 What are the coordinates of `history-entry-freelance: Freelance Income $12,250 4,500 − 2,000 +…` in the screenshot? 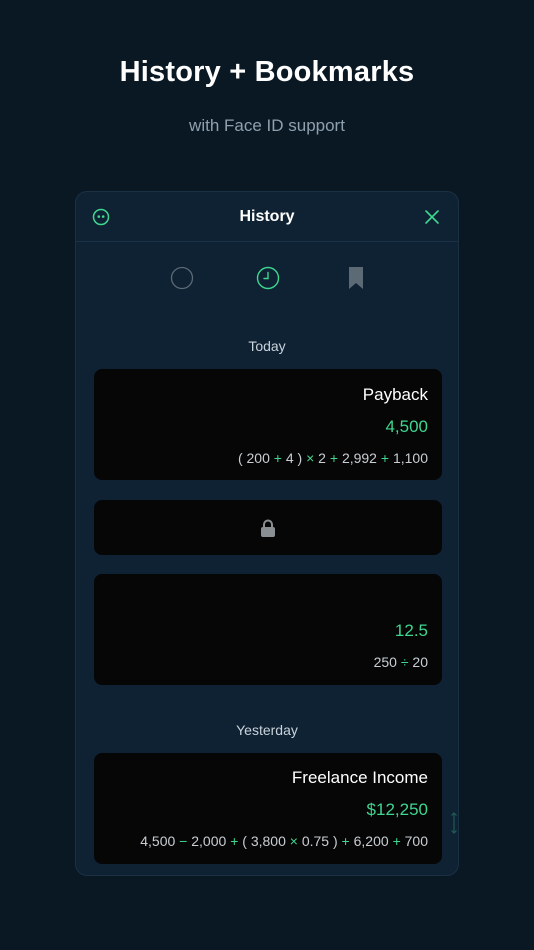 It's located at (268, 808).